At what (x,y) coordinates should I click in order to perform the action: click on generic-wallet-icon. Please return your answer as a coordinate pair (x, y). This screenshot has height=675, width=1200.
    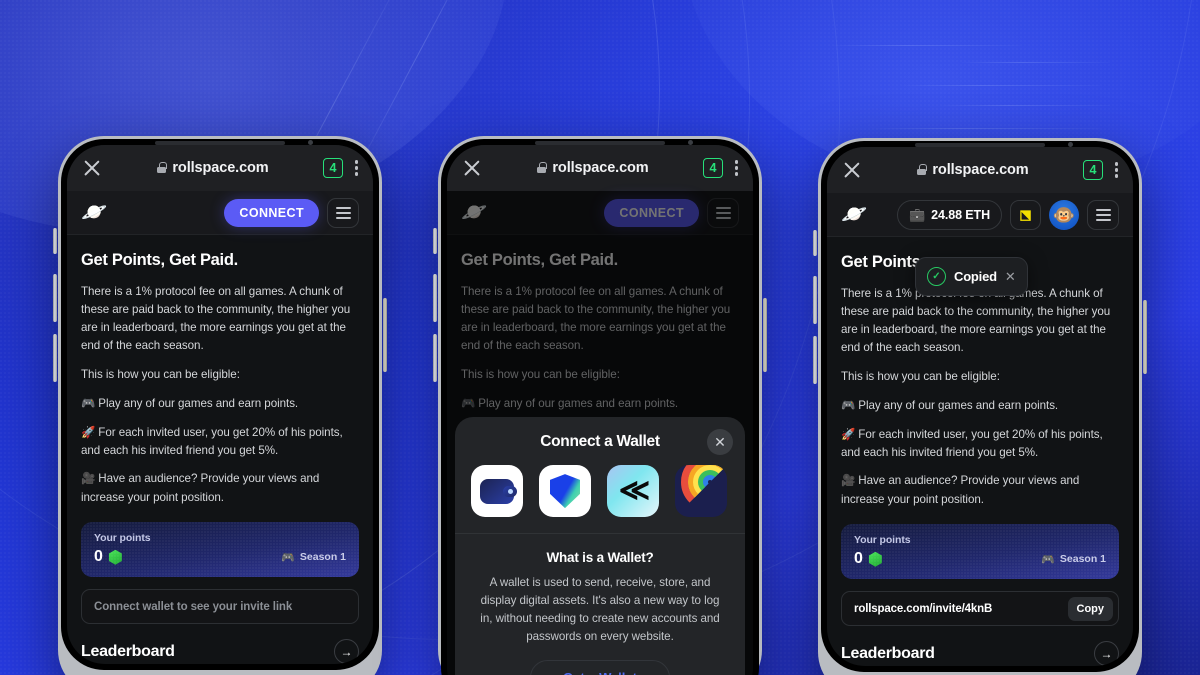
    Looking at the image, I should click on (497, 491).